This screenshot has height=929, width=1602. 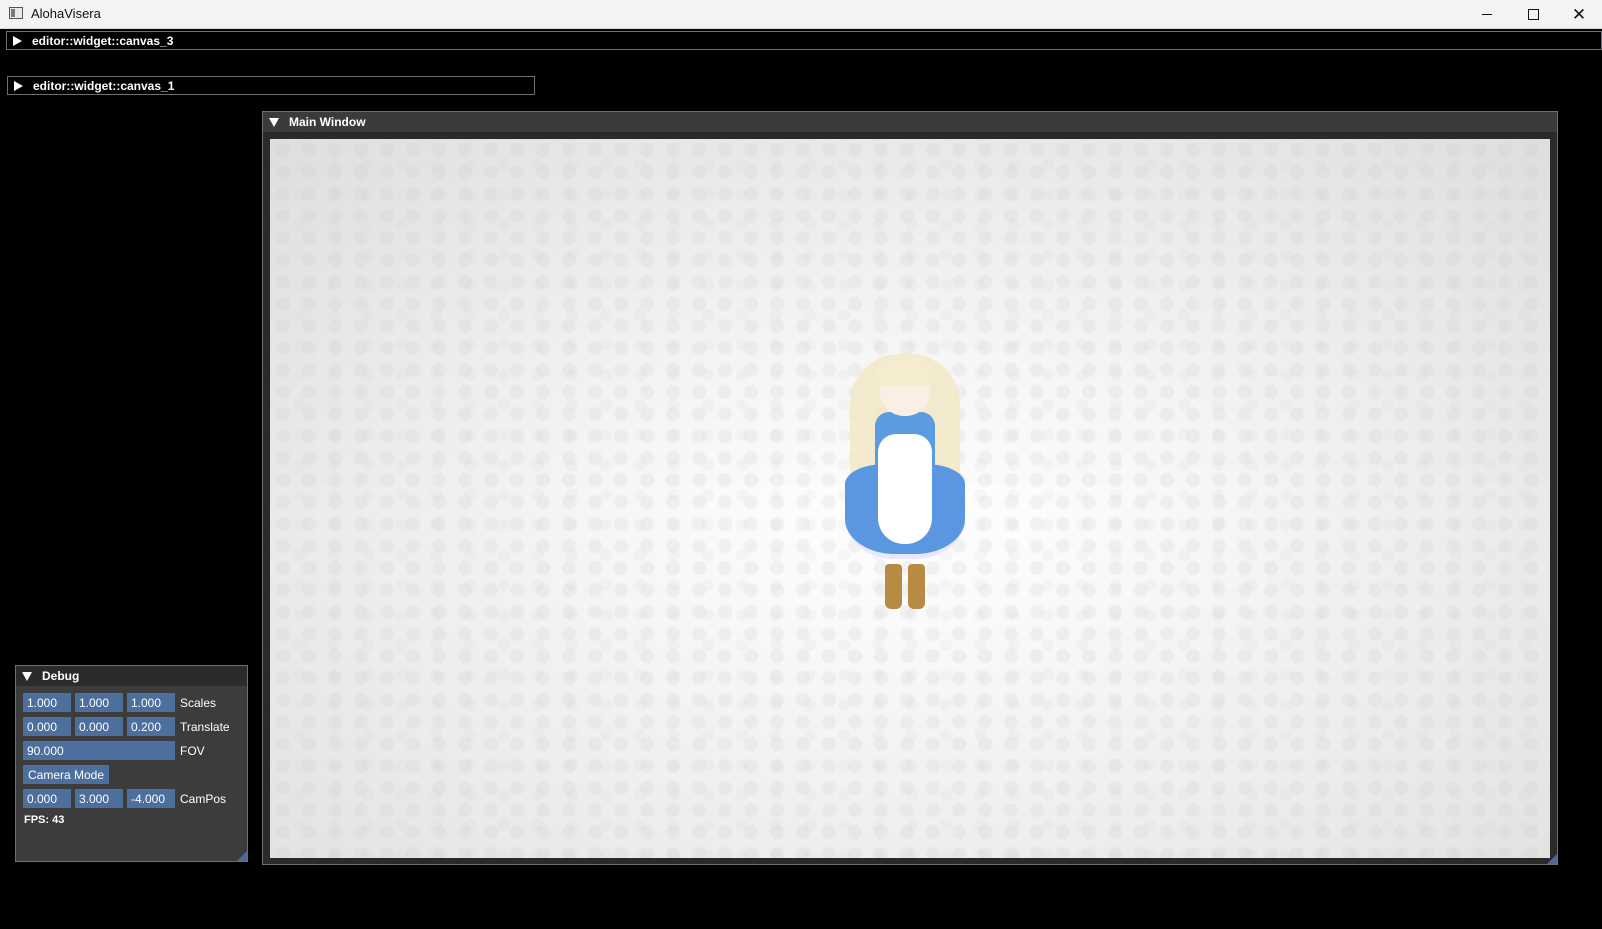 I want to click on anime-character-model, so click(x=905, y=494).